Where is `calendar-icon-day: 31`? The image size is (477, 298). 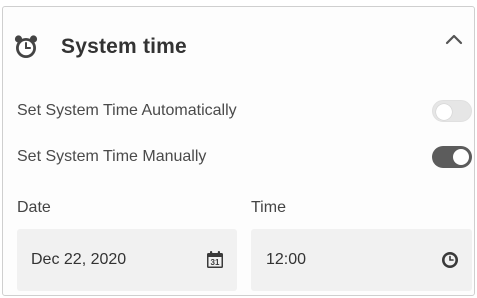
calendar-icon-day: 31 is located at coordinates (215, 262).